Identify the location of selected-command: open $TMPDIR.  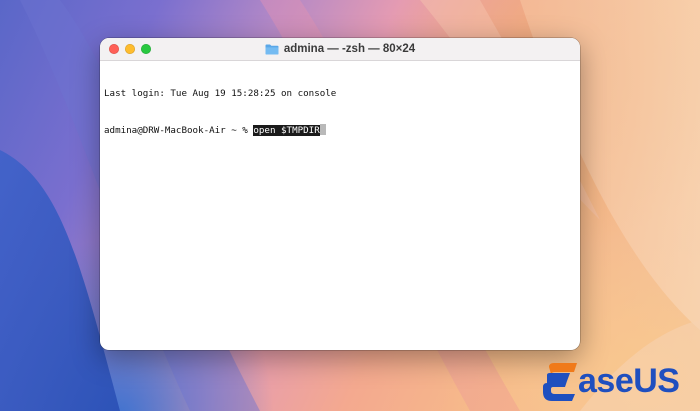
(286, 130).